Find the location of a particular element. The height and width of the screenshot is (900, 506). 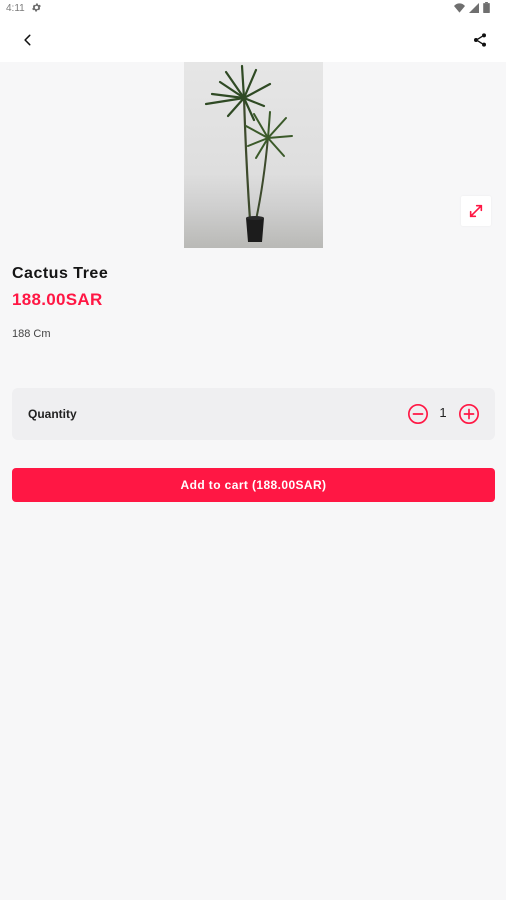

quantity-value: 1 is located at coordinates (443, 412).